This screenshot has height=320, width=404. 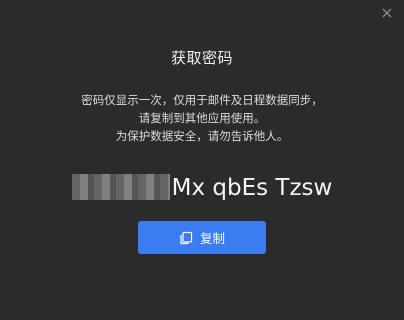 I want to click on description-line: 密码仅显示一次，仅用于邮件及日程数据同步，, so click(x=202, y=100).